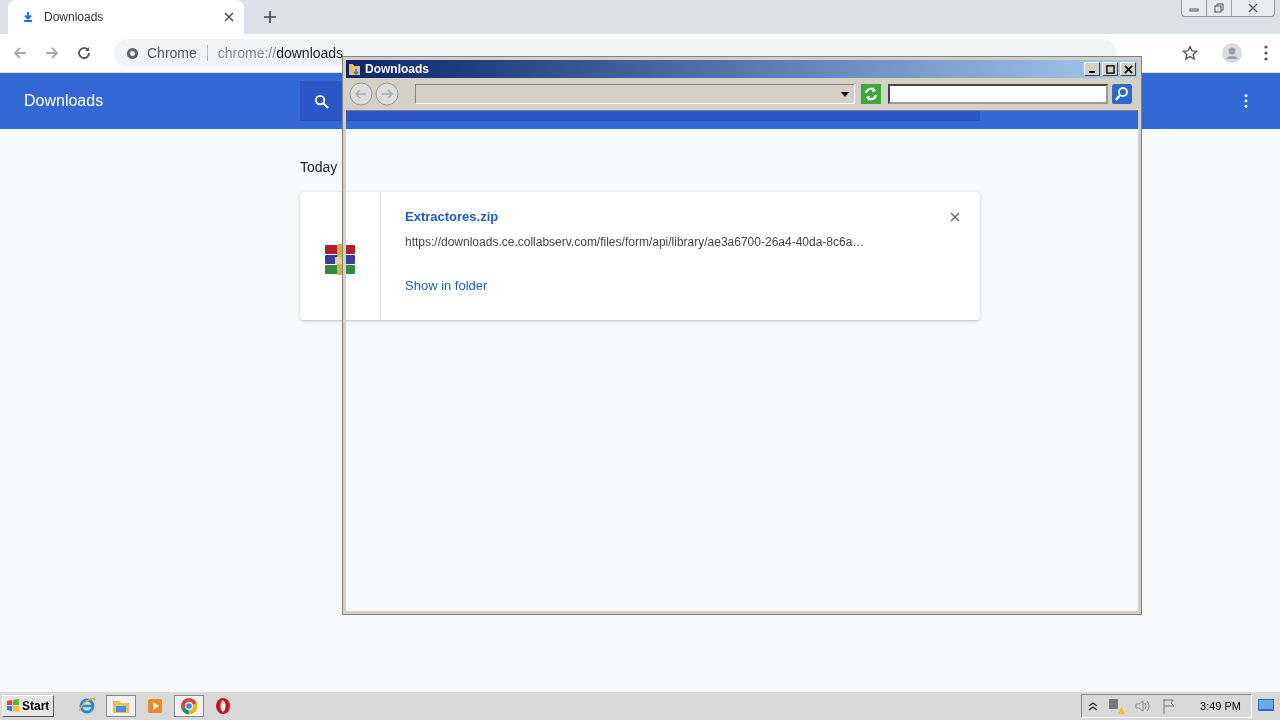 This screenshot has width=1280, height=720. I want to click on browser-e-icon, so click(87, 706).